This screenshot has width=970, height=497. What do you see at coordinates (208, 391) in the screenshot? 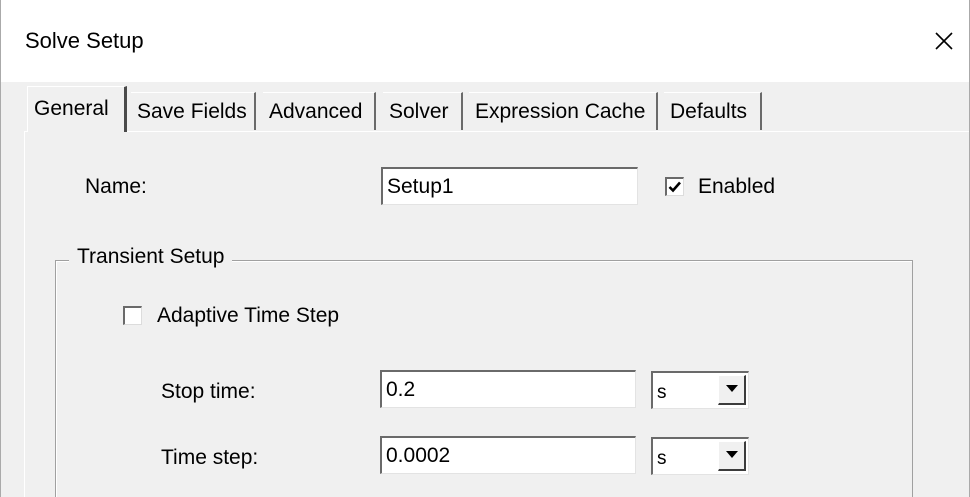
I see `stop-time-label: Stop time:` at bounding box center [208, 391].